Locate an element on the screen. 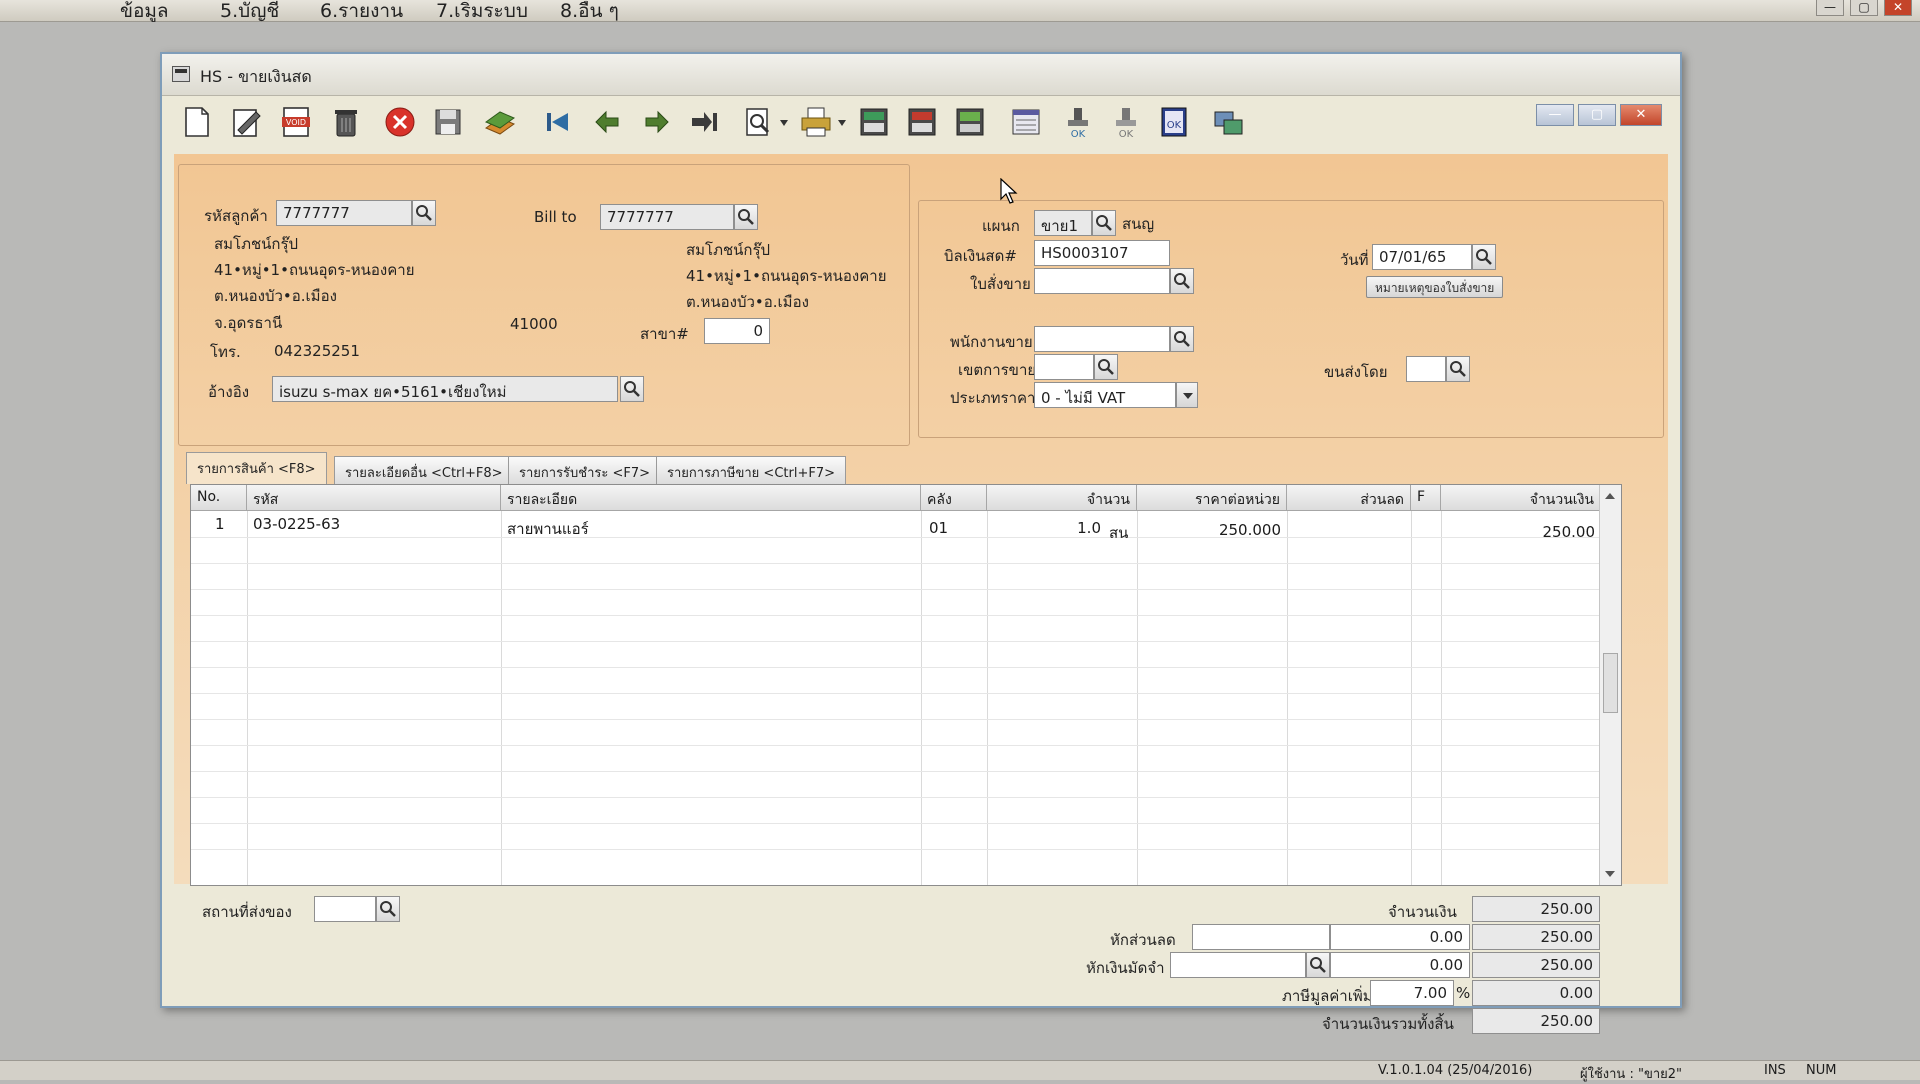  ship-by-label: ขนส่งโดย is located at coordinates (1356, 372).